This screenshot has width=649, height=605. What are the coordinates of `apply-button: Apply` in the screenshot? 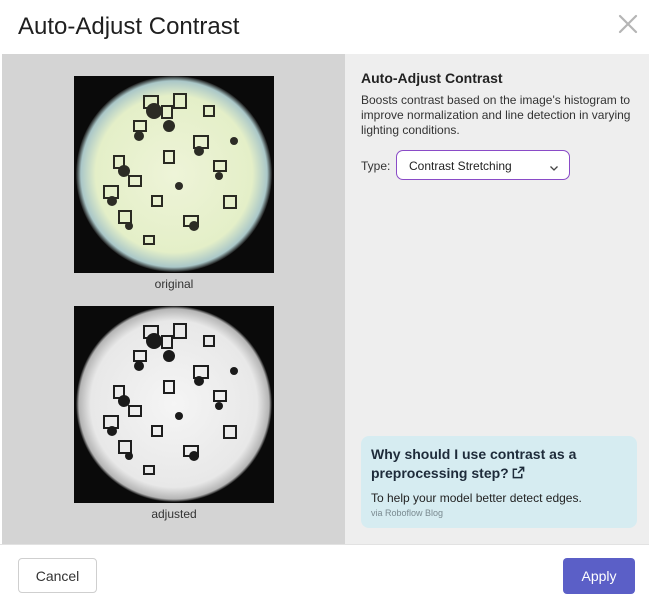 It's located at (599, 576).